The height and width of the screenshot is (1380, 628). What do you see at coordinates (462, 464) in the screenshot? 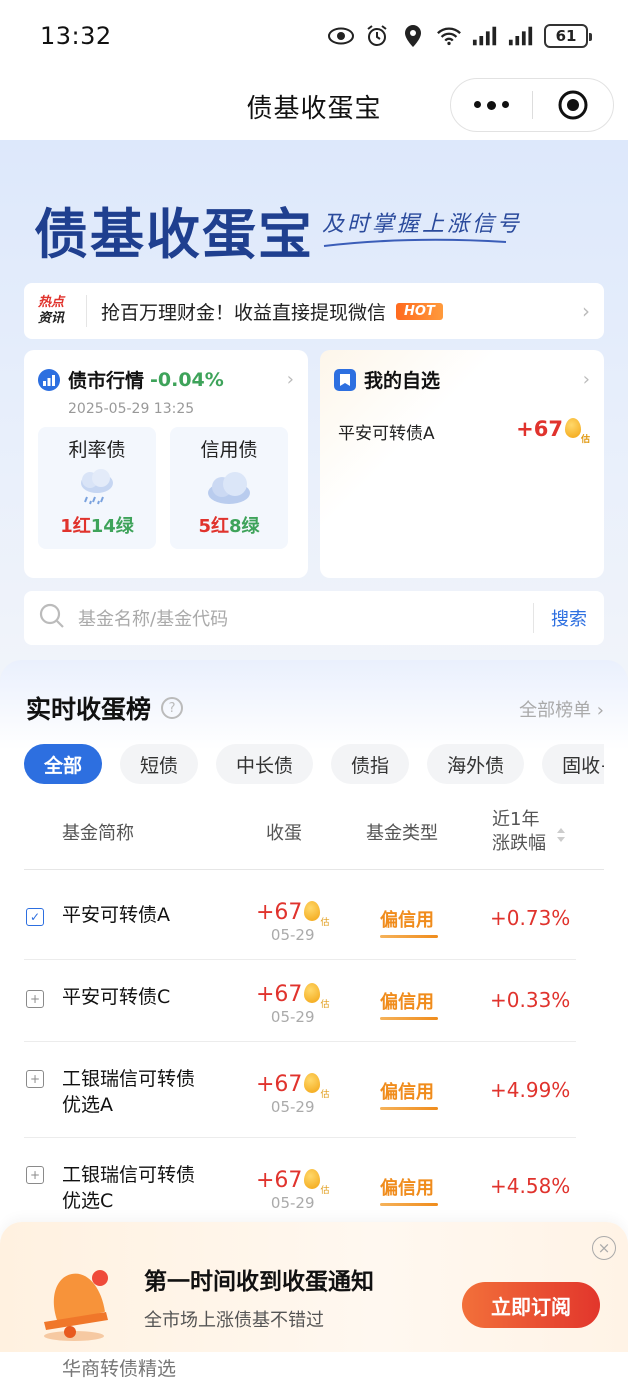
I see `favorites-card: 我的自选 › 平安可转债A +67 估` at bounding box center [462, 464].